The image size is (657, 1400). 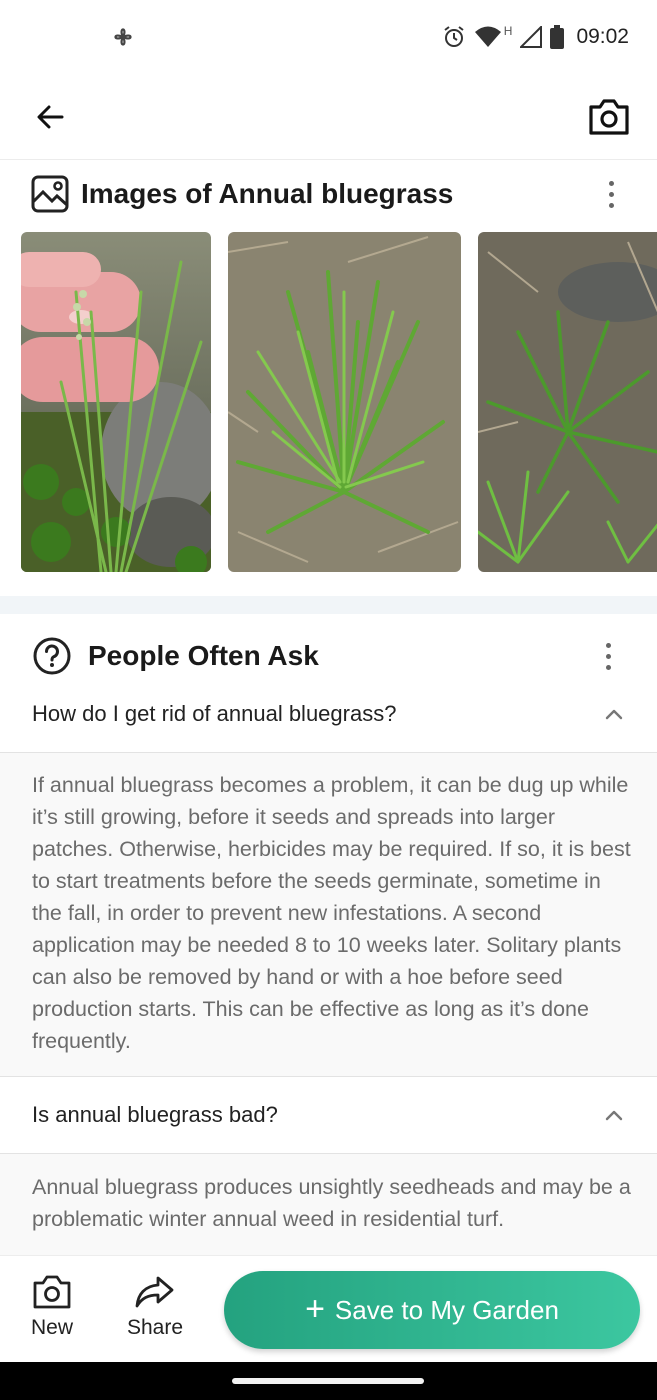 What do you see at coordinates (602, 36) in the screenshot?
I see `clock-time: 09:02` at bounding box center [602, 36].